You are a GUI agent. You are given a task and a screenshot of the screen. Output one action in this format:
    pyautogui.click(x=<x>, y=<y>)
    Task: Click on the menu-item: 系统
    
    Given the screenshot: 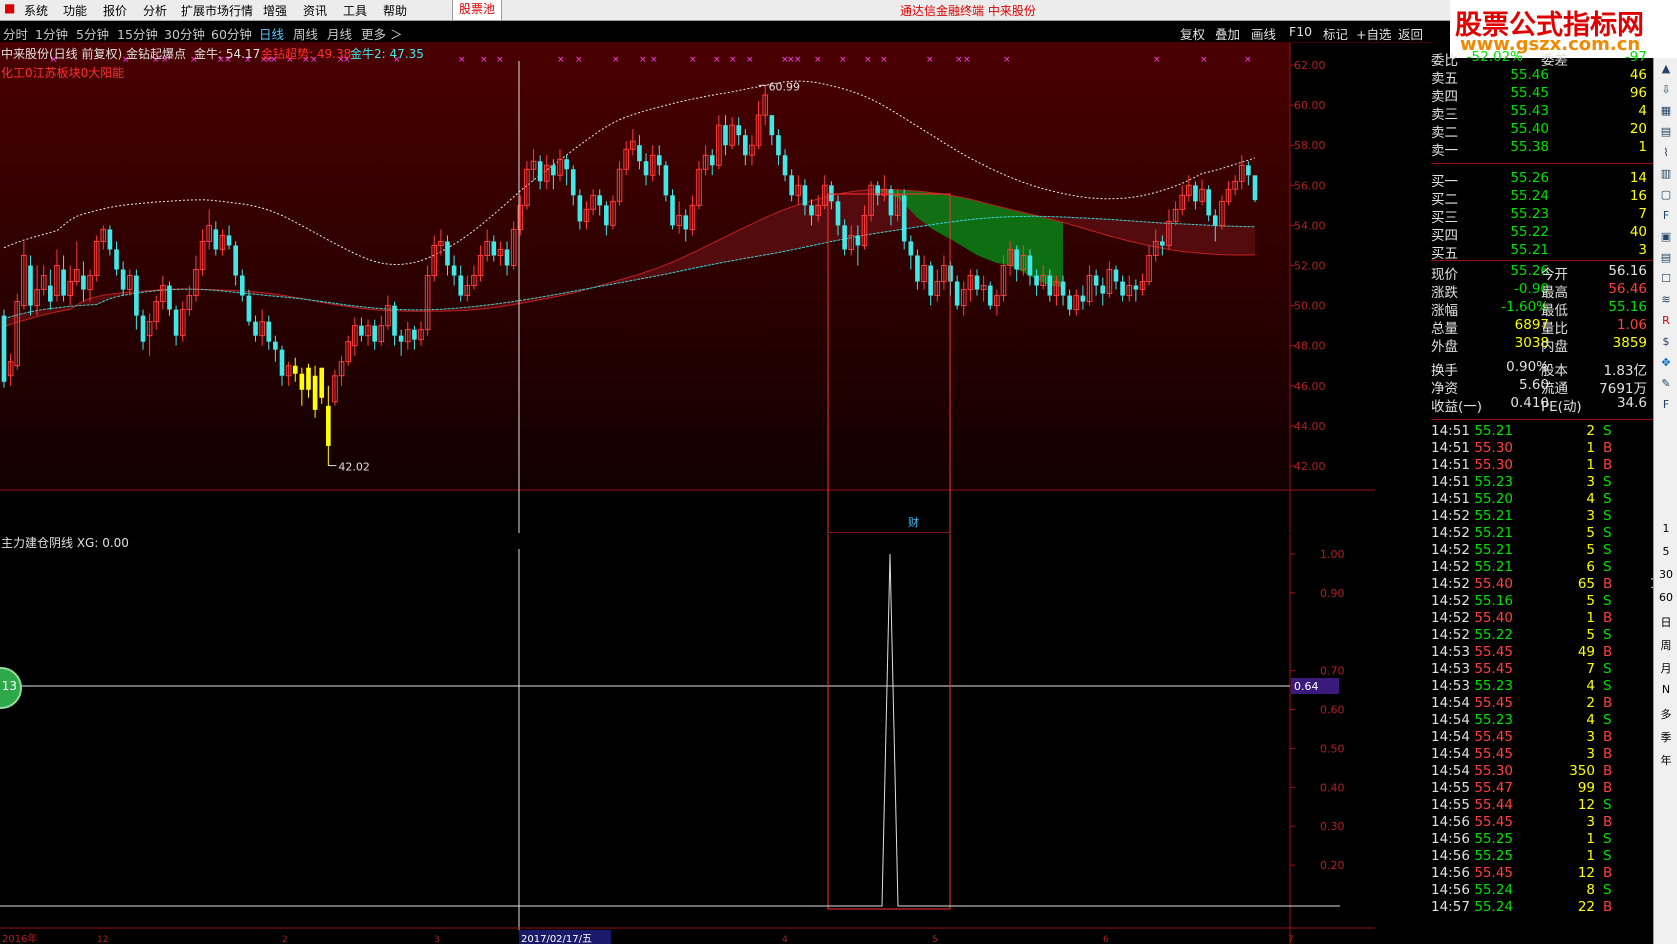 What is the action you would take?
    pyautogui.click(x=36, y=10)
    